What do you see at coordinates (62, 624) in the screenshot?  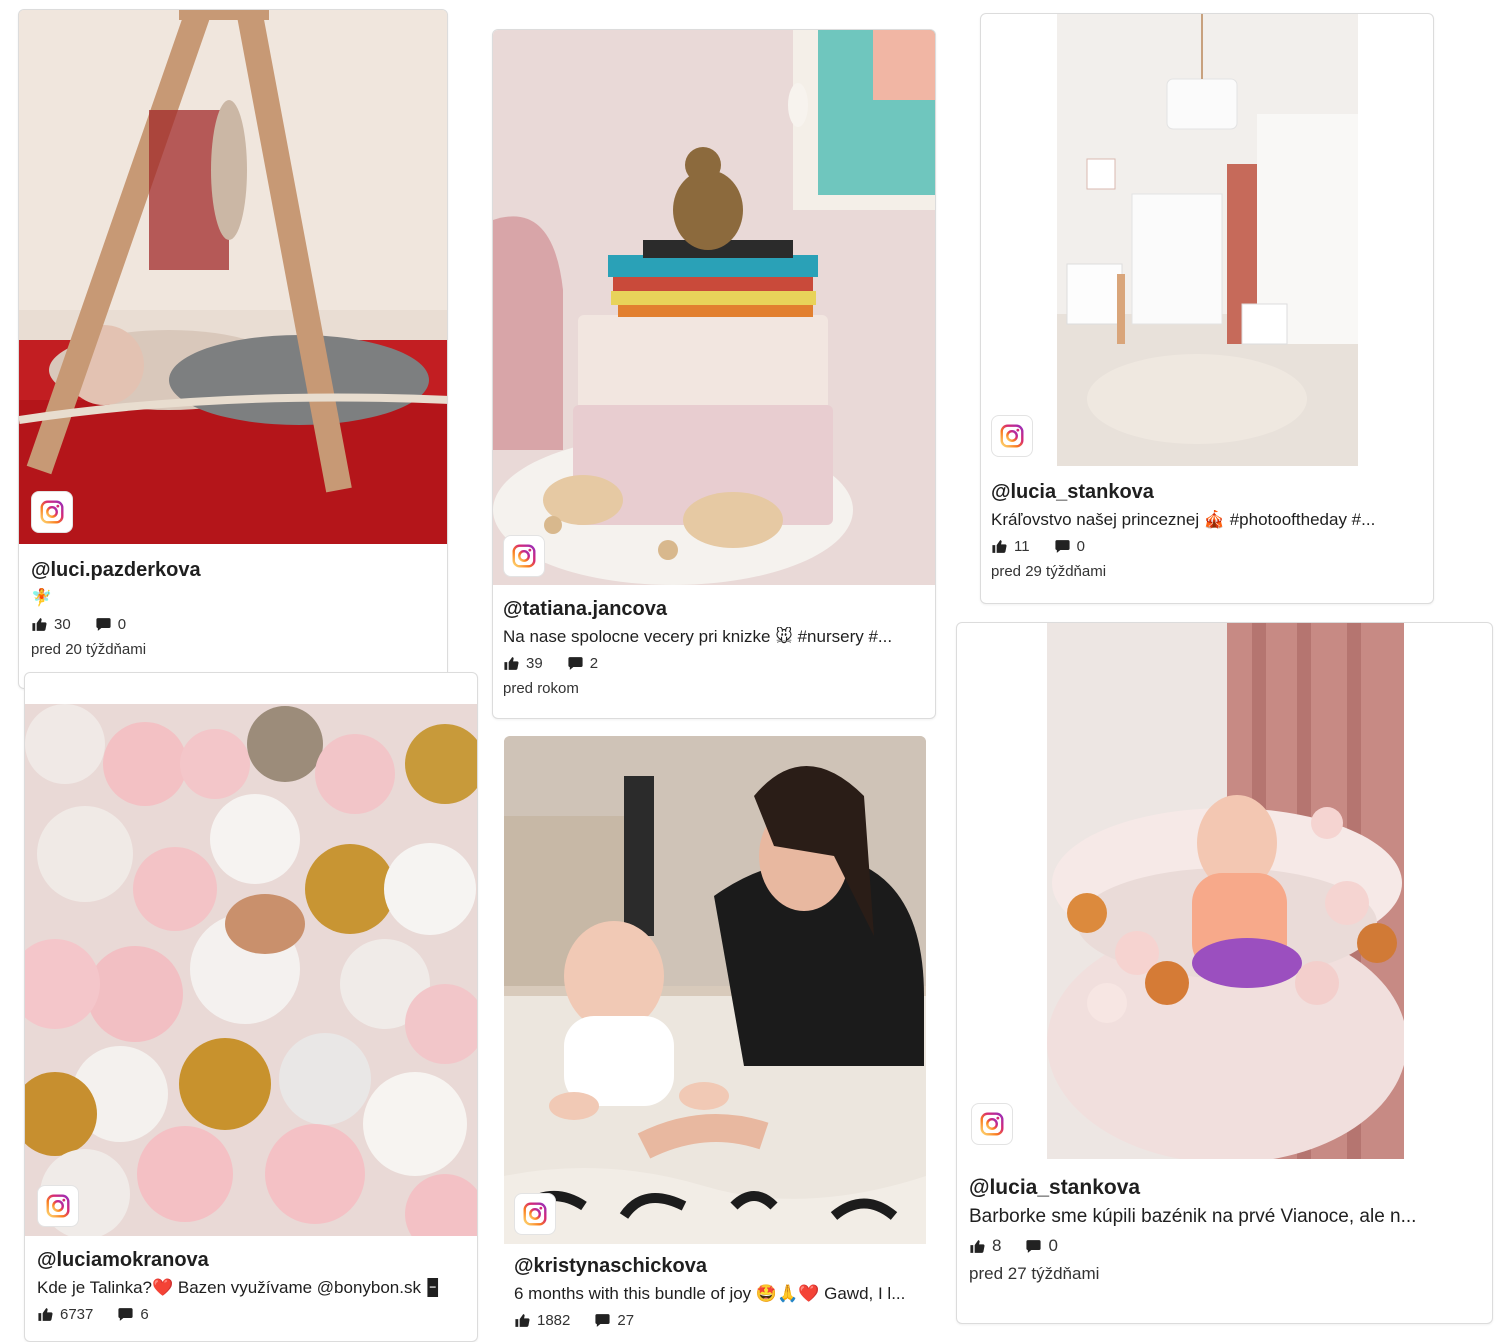 I see `like-count: 30` at bounding box center [62, 624].